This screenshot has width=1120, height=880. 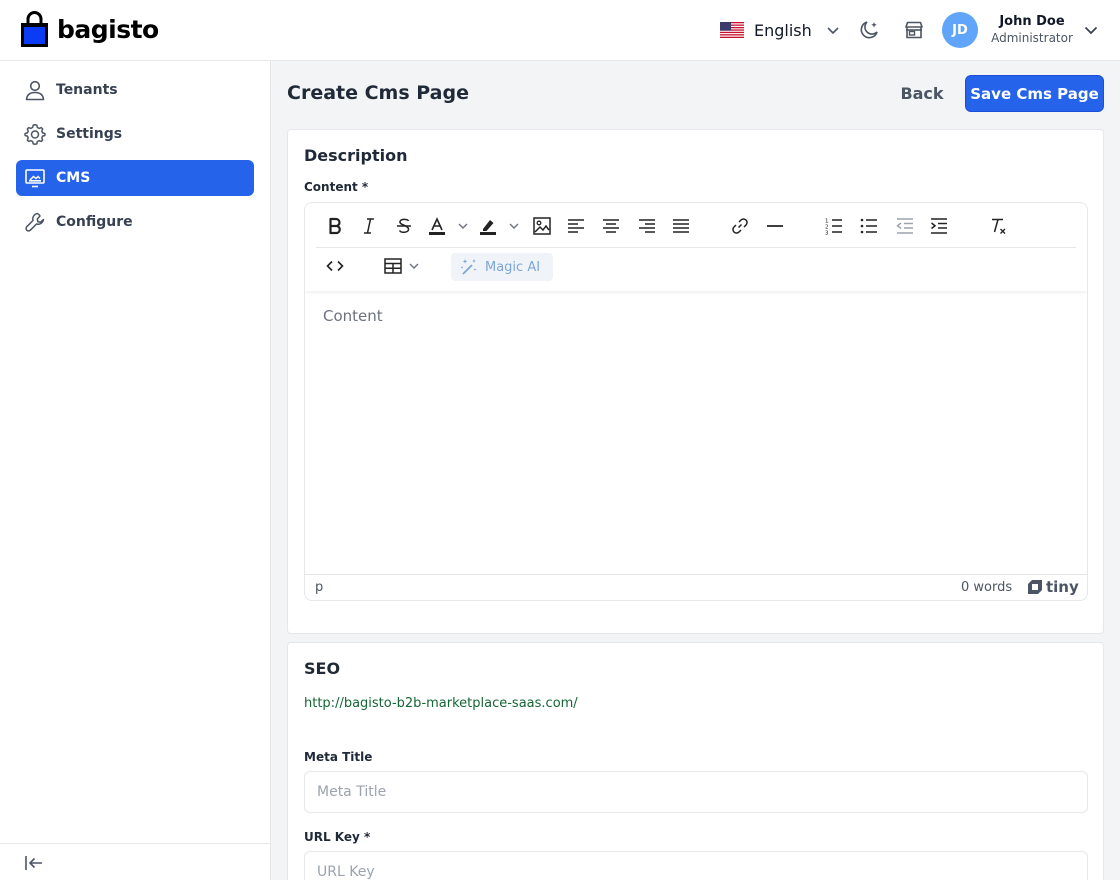 I want to click on meta-title-label: Meta Title, so click(x=338, y=757).